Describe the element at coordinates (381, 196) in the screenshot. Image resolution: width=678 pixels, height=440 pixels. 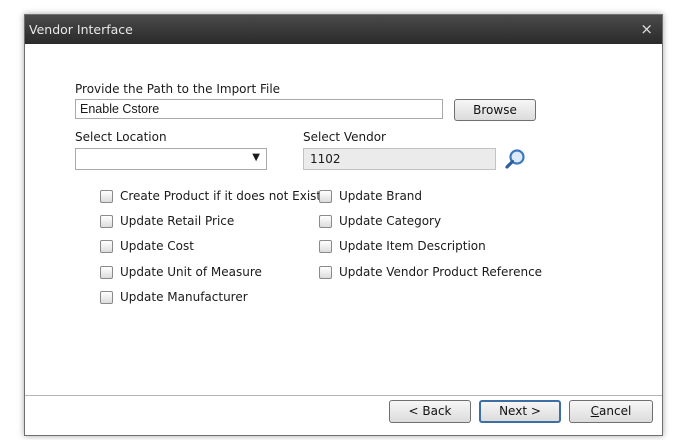
I see `checkbox-label: Update Brand` at that location.